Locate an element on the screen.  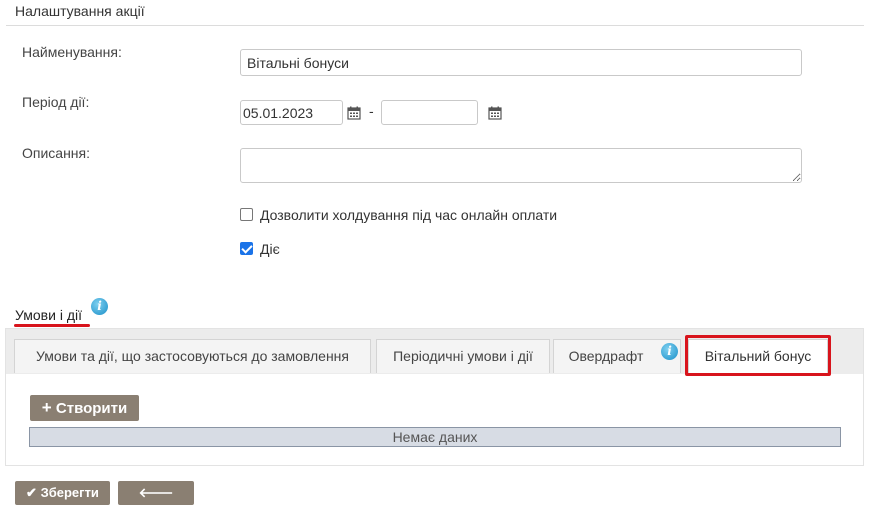
create-button-label: Створити is located at coordinates (91, 408).